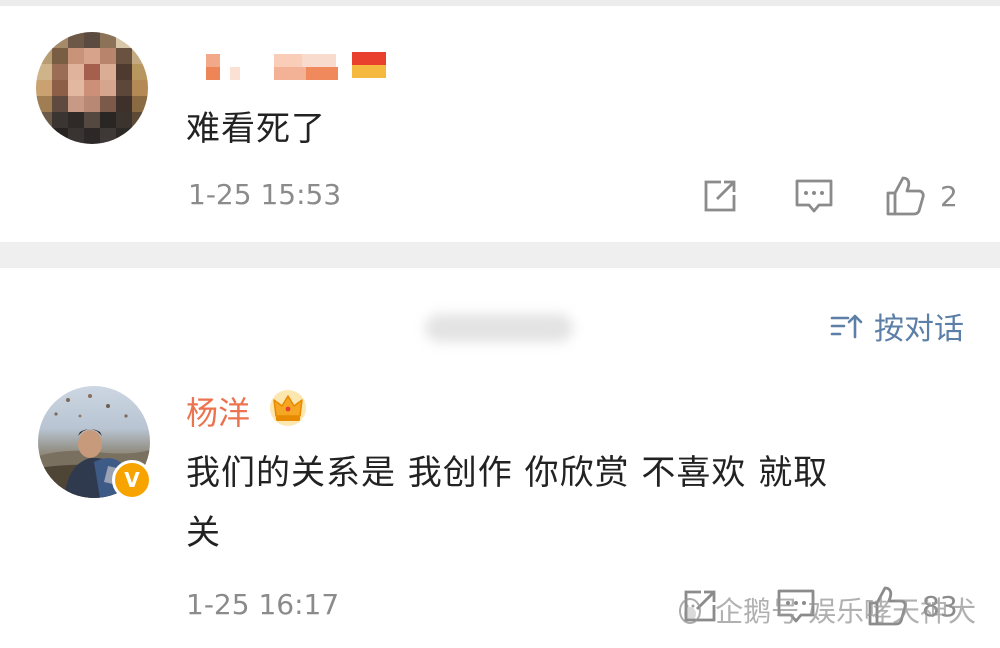 The height and width of the screenshot is (648, 1000). What do you see at coordinates (256, 129) in the screenshot?
I see `comment-text: 难看死了` at bounding box center [256, 129].